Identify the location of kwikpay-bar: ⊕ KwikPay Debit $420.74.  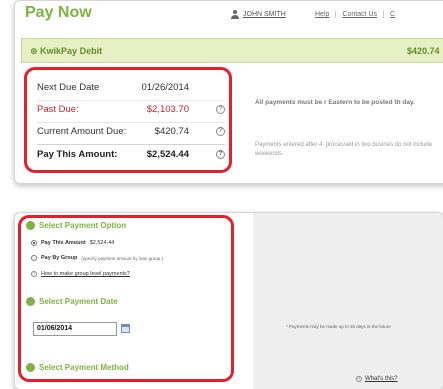
(232, 50).